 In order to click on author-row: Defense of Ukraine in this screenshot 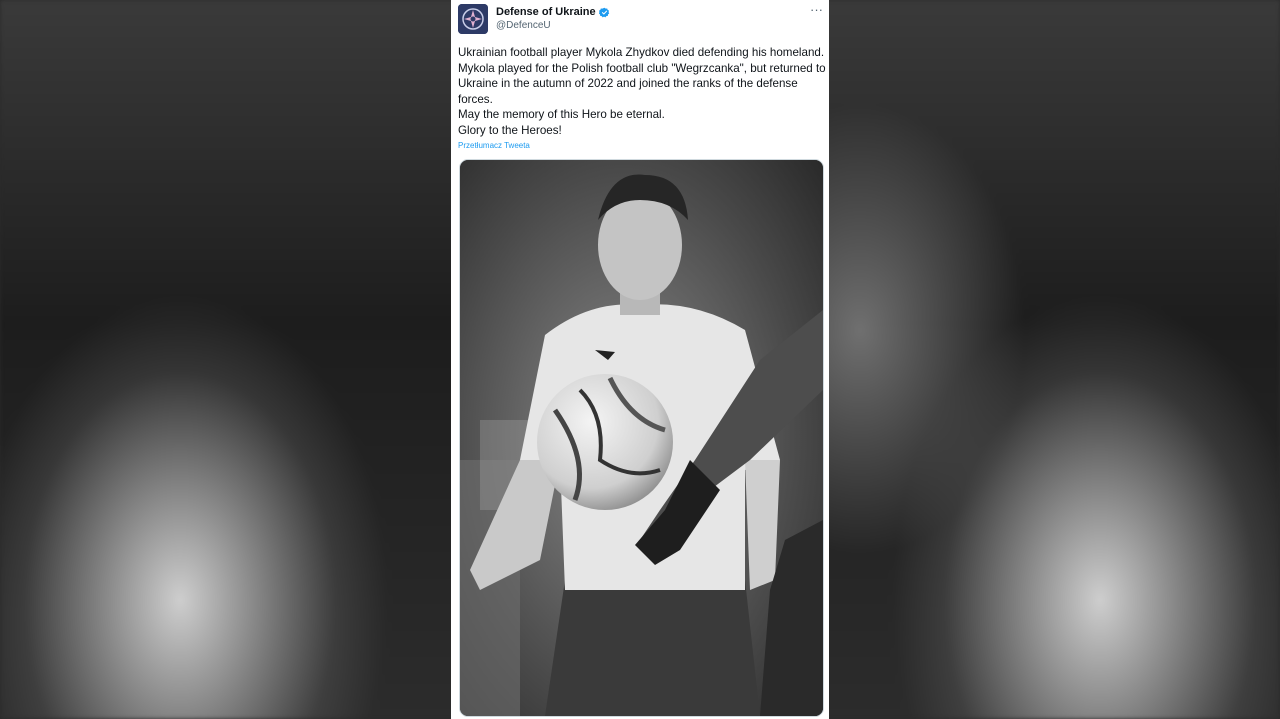, I will do `click(553, 12)`.